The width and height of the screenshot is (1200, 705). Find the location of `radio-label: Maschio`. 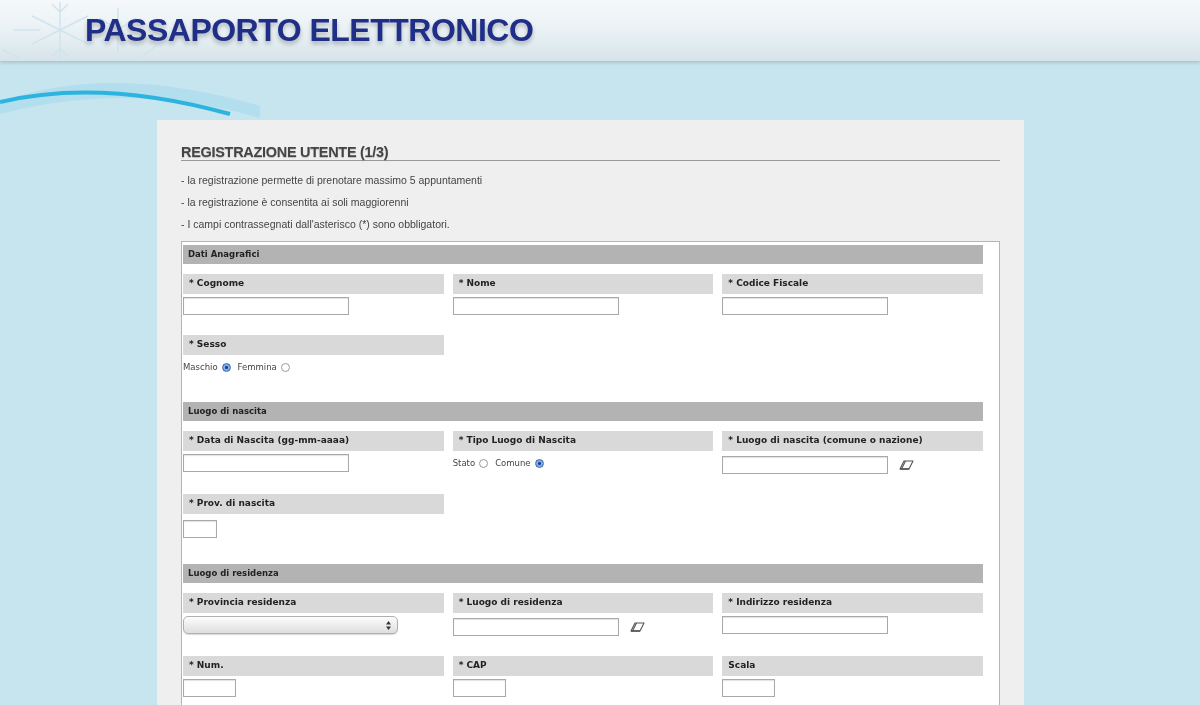

radio-label: Maschio is located at coordinates (200, 367).